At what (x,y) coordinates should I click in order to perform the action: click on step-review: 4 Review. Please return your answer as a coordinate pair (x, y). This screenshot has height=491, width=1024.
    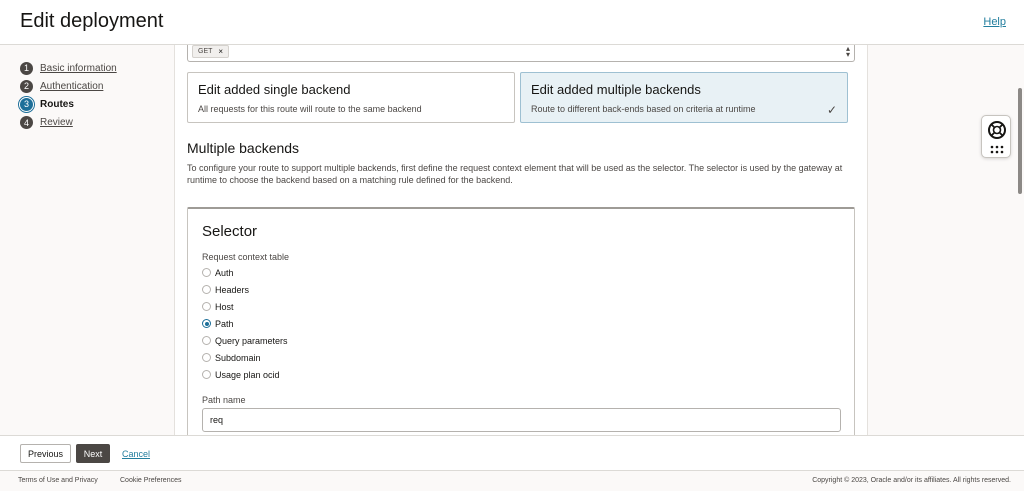
    Looking at the image, I should click on (95, 123).